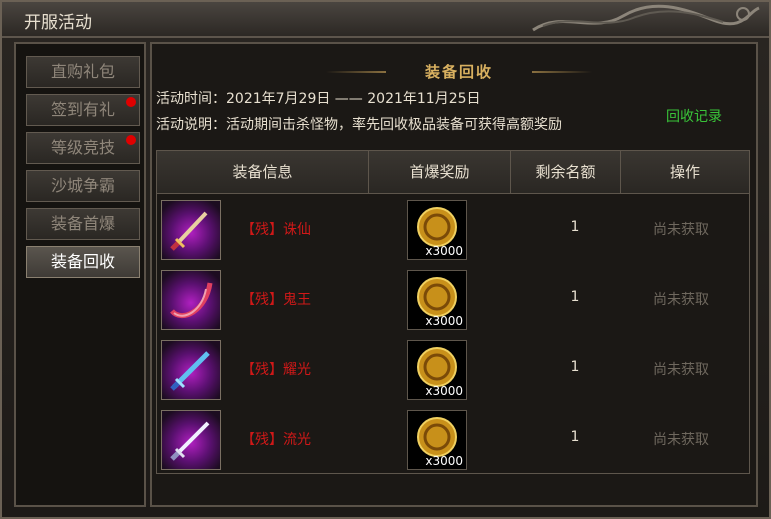  What do you see at coordinates (694, 116) in the screenshot?
I see `recycle-record-link: 回收记录` at bounding box center [694, 116].